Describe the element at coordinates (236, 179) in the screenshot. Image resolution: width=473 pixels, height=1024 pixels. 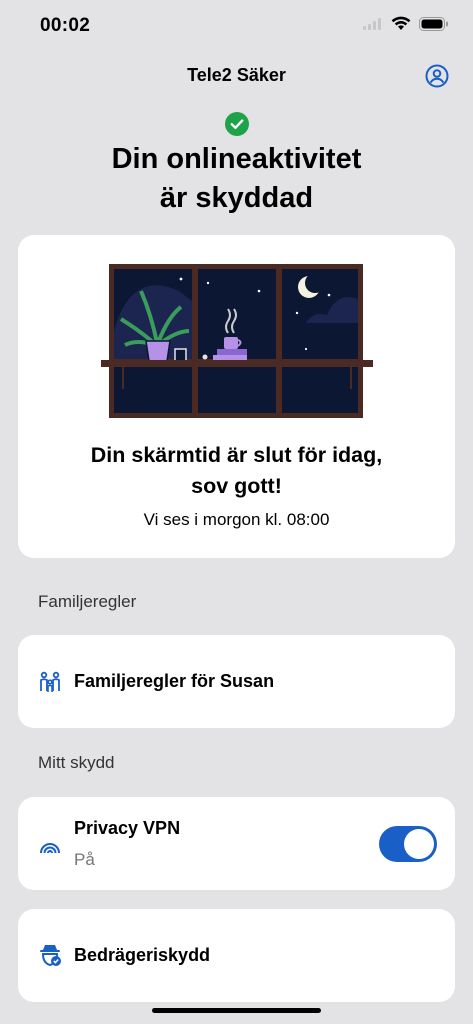
I see `page-headline: Din onlineaktivitet är skyddad` at that location.